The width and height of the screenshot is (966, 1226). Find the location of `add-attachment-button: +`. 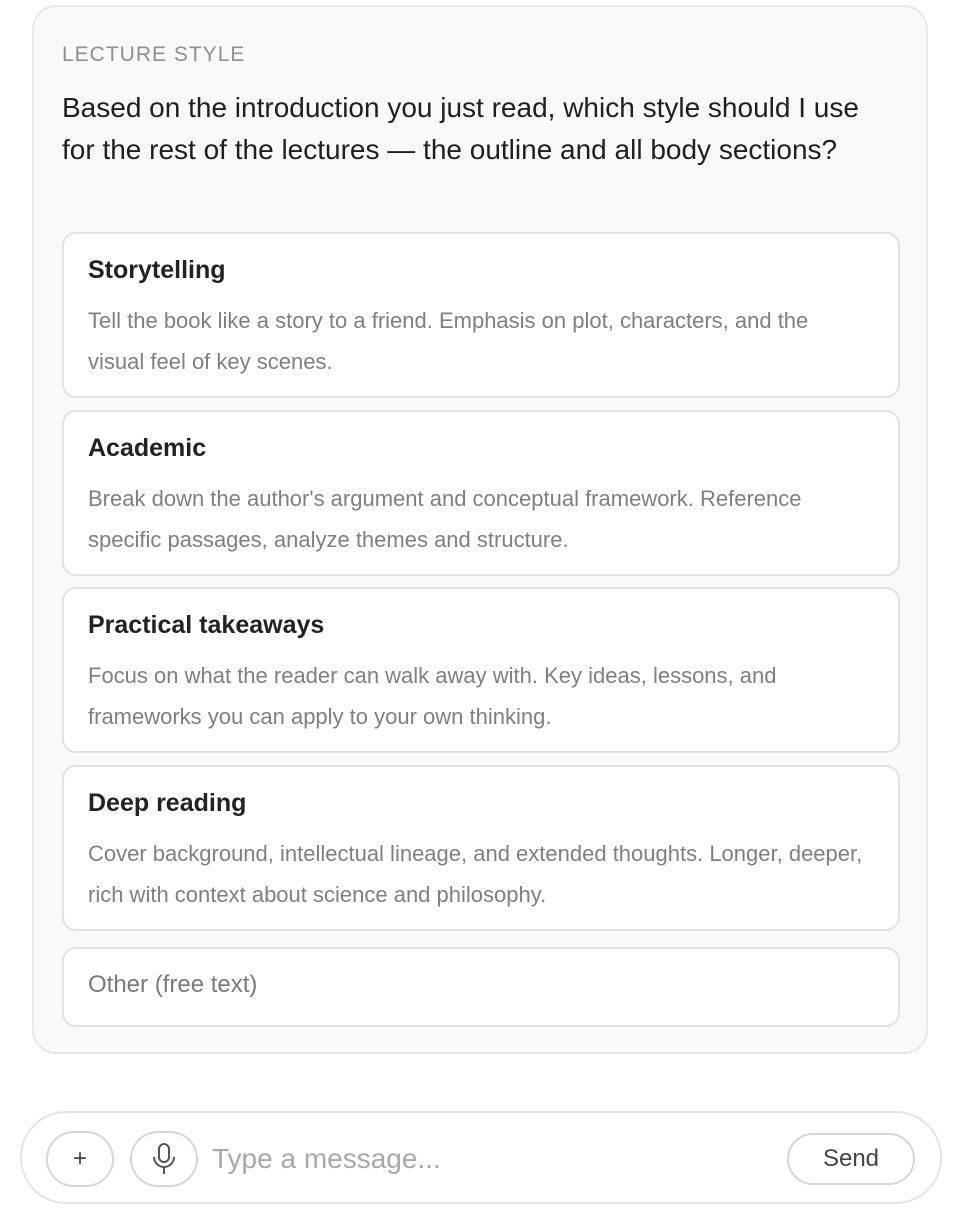

add-attachment-button: + is located at coordinates (80, 1159).